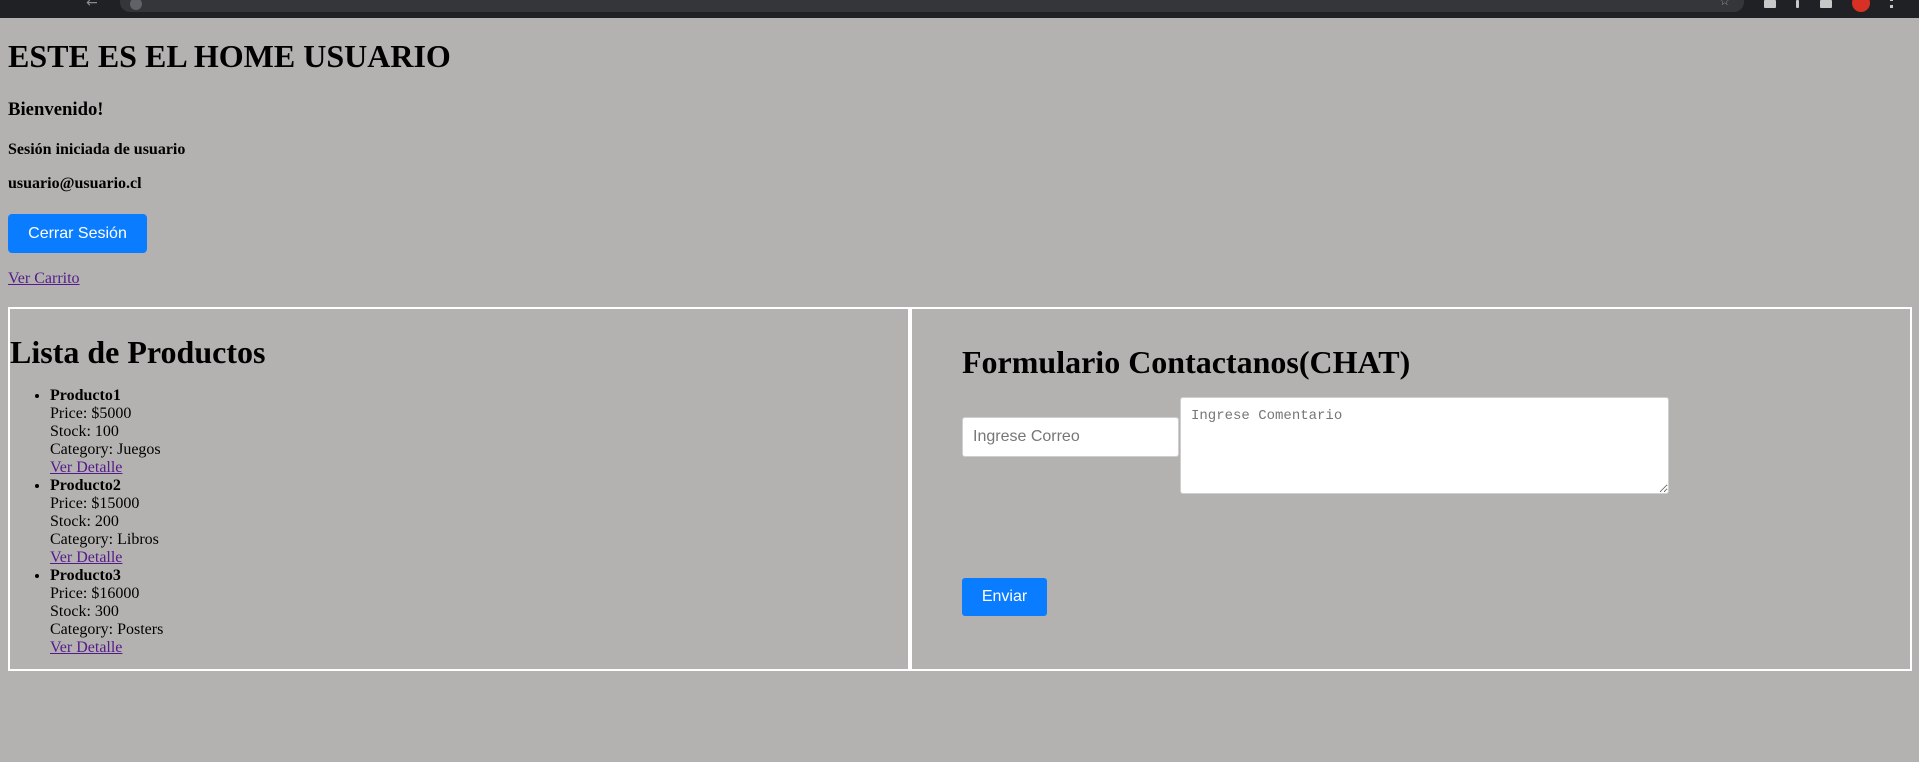 Image resolution: width=1919 pixels, height=762 pixels. What do you see at coordinates (1861, 6) in the screenshot?
I see `profile-avatar-icon` at bounding box center [1861, 6].